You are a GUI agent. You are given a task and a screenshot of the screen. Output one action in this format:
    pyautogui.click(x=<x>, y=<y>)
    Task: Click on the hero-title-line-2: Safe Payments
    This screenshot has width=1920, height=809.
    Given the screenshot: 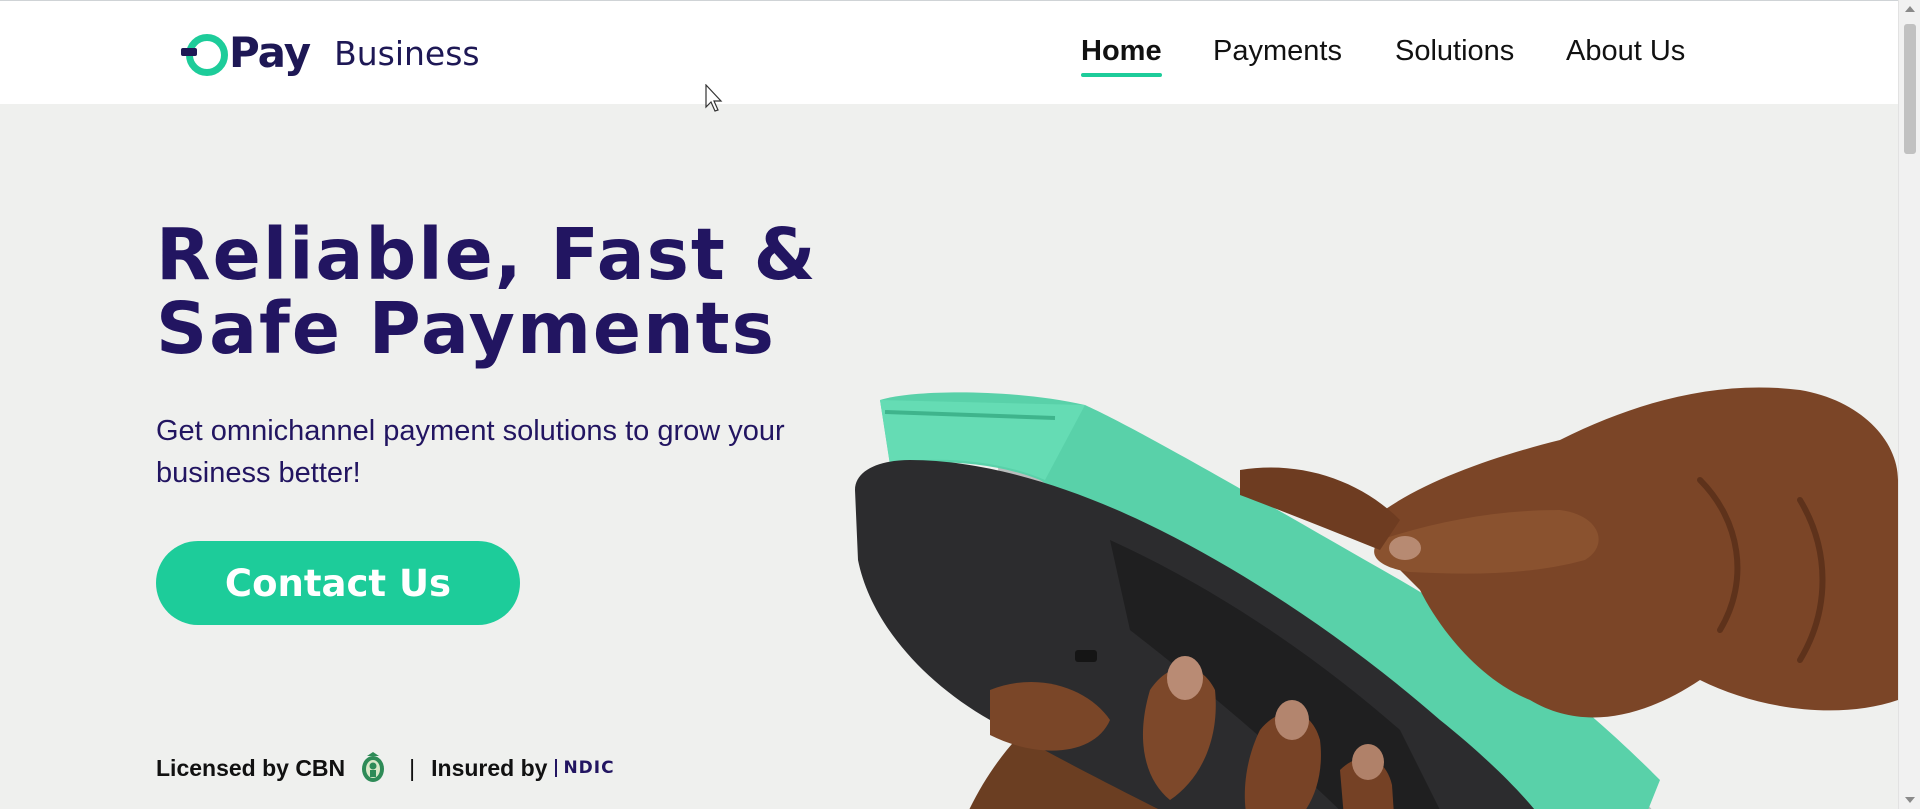 What is the action you would take?
    pyautogui.click(x=466, y=328)
    